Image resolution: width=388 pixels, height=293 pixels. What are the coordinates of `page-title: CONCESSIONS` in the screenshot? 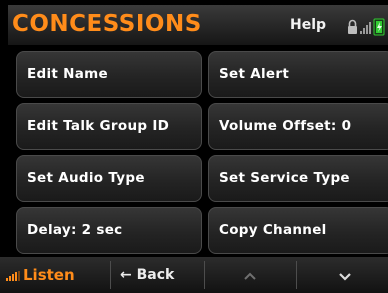 It's located at (107, 24).